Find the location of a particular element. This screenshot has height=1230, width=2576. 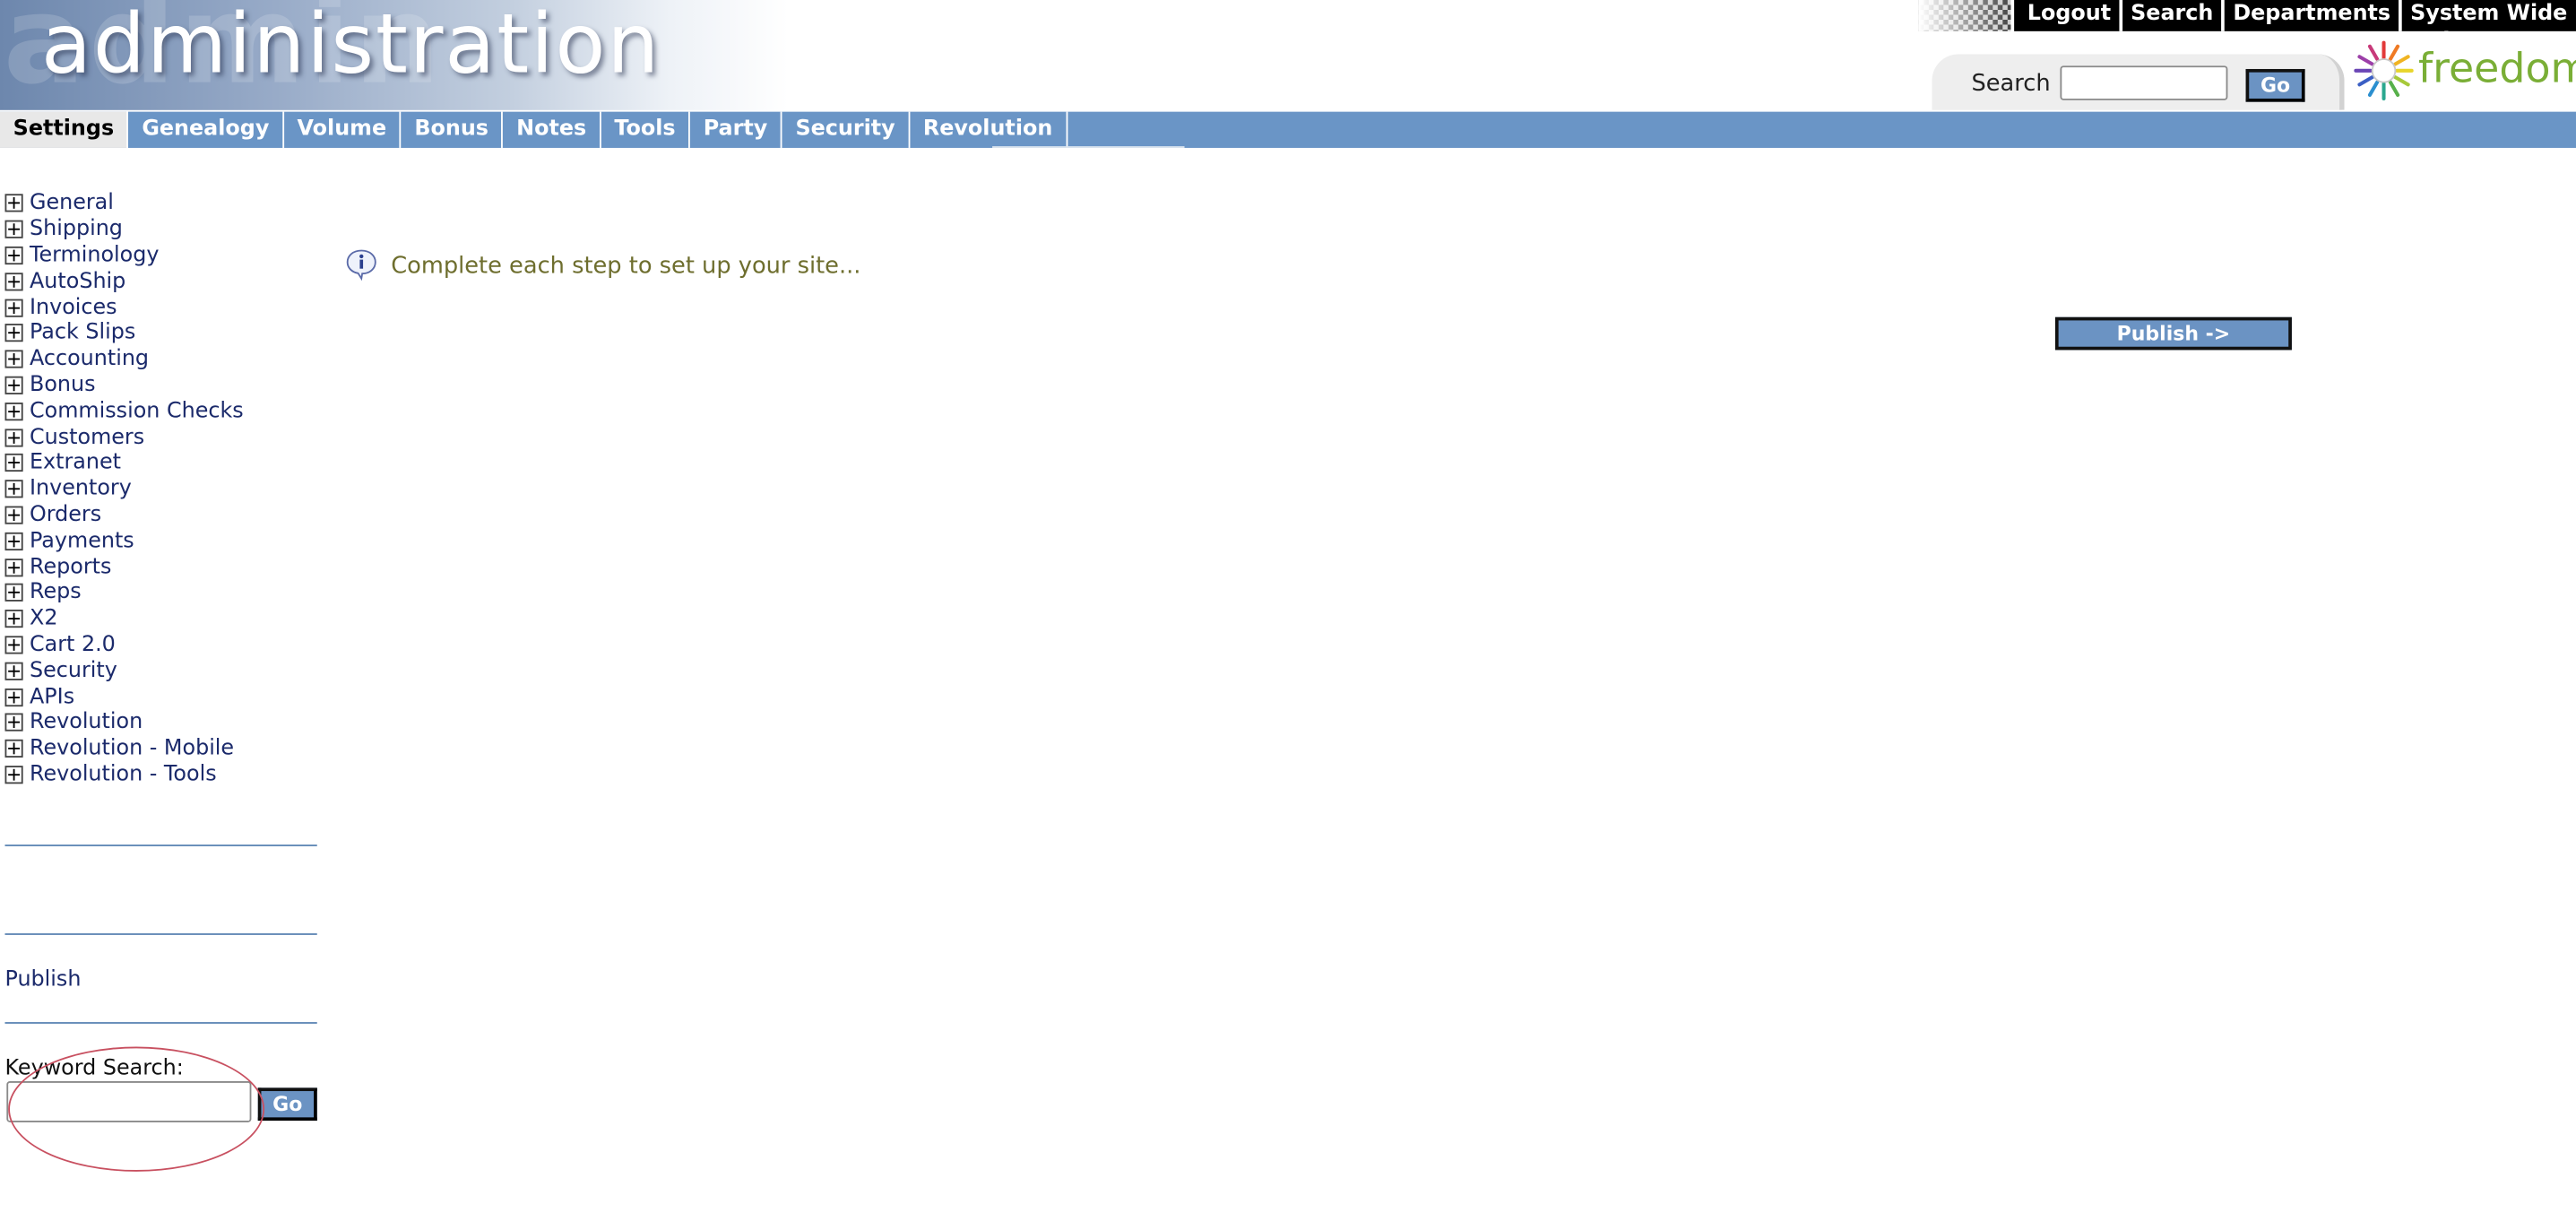

header-search-panel: Search Go is located at coordinates (2138, 82).